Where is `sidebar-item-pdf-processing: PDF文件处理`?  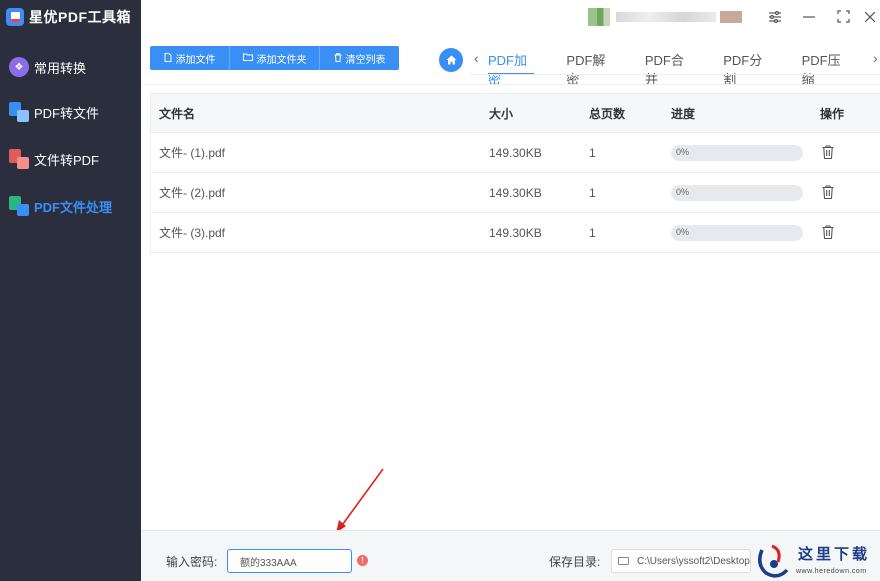
sidebar-item-pdf-processing: PDF文件处理 is located at coordinates (60, 206).